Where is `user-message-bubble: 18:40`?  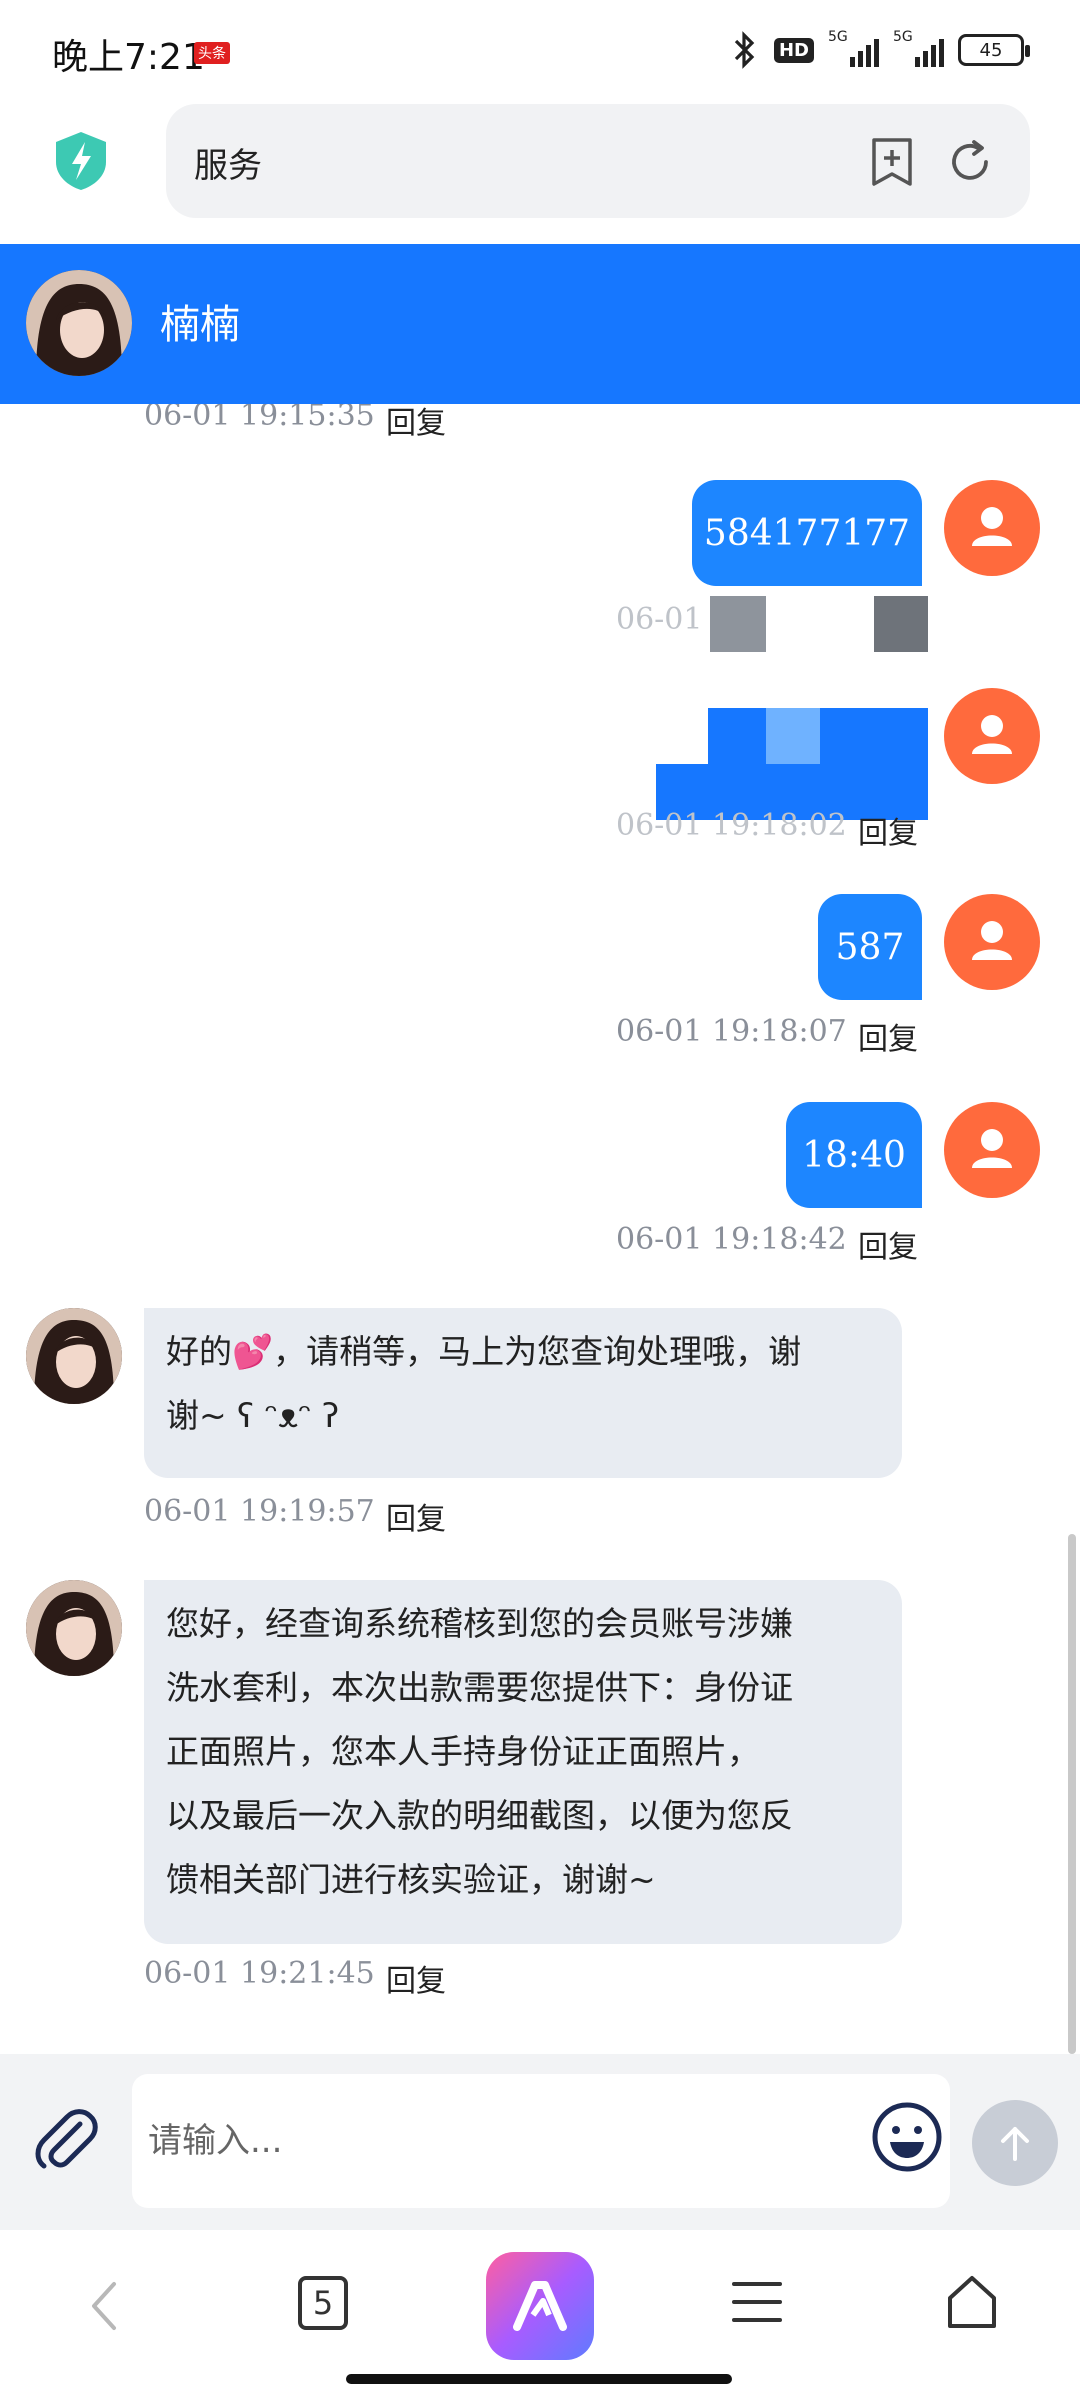 user-message-bubble: 18:40 is located at coordinates (854, 1155).